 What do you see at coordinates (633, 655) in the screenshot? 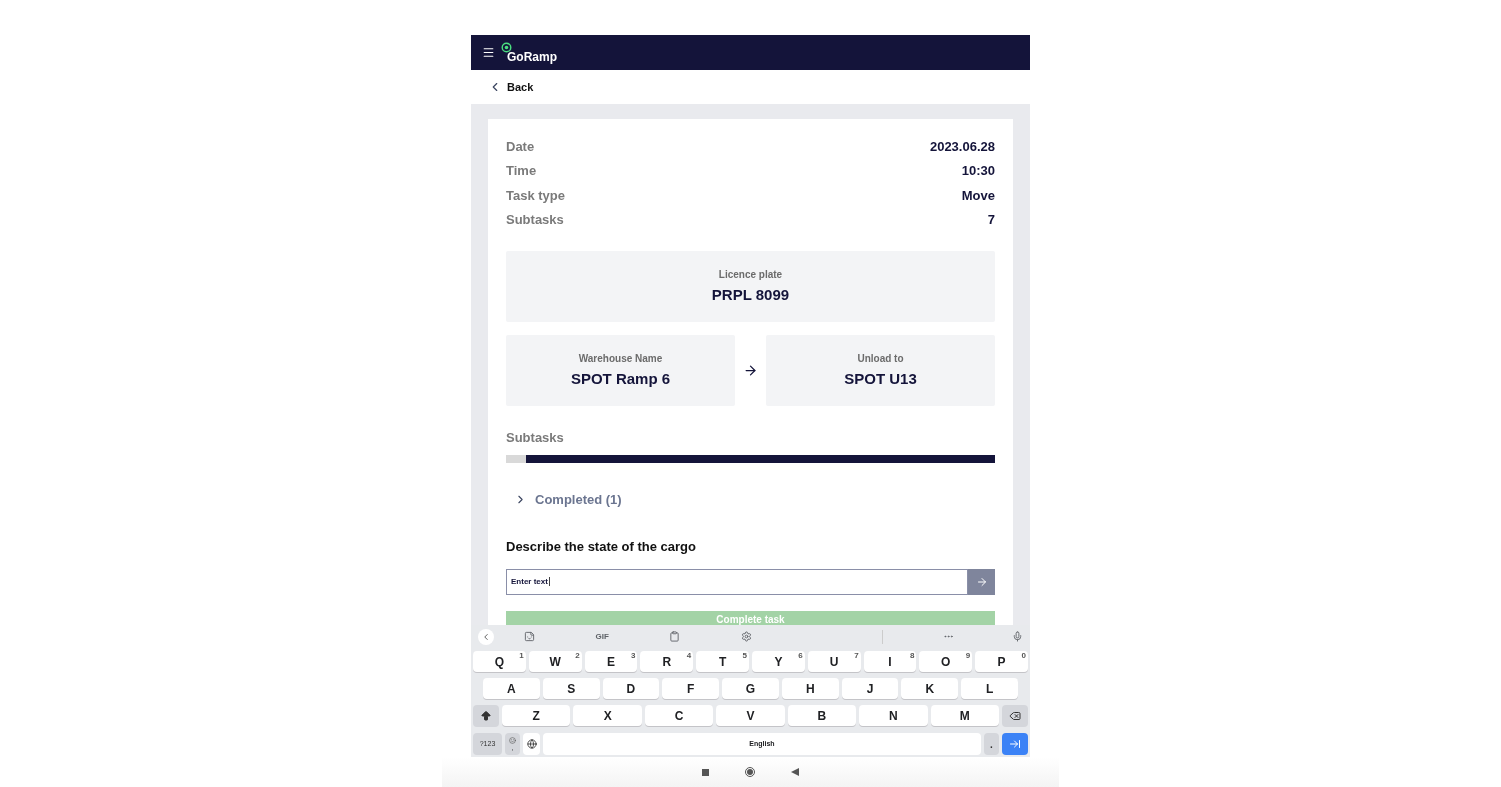
I see `key-hint: 3` at bounding box center [633, 655].